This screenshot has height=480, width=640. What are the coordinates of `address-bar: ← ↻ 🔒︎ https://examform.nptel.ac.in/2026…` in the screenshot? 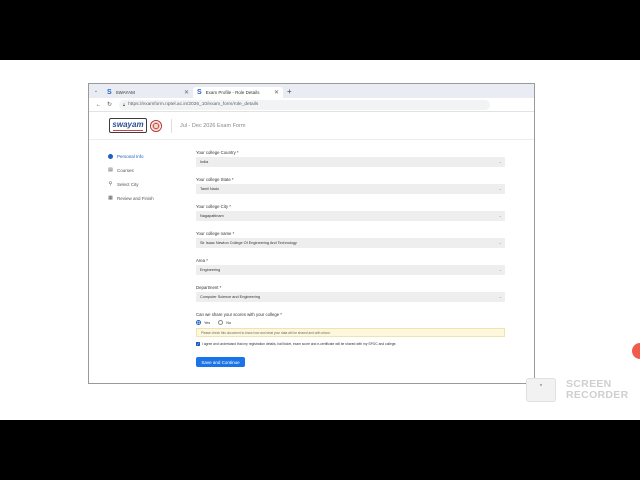 It's located at (311, 105).